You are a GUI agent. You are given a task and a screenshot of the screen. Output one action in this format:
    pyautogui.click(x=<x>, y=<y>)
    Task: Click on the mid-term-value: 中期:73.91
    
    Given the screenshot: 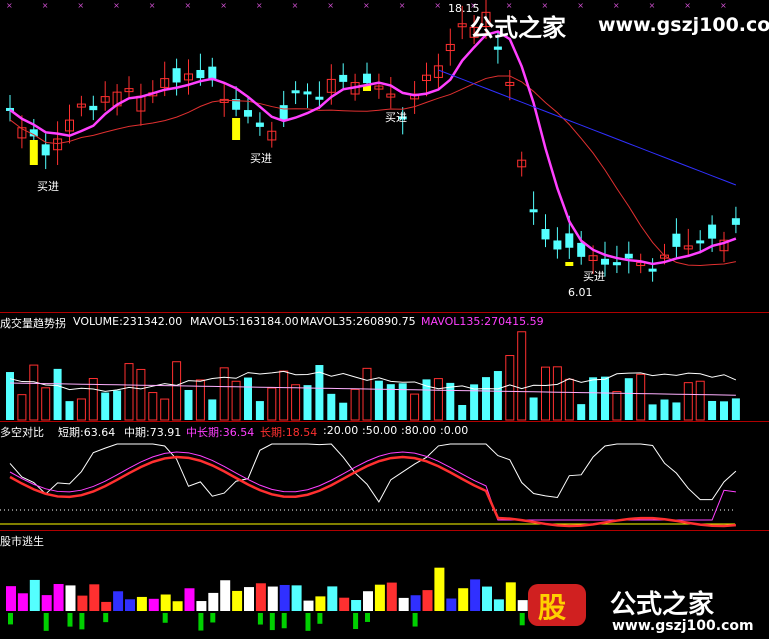 What is the action you would take?
    pyautogui.click(x=153, y=432)
    